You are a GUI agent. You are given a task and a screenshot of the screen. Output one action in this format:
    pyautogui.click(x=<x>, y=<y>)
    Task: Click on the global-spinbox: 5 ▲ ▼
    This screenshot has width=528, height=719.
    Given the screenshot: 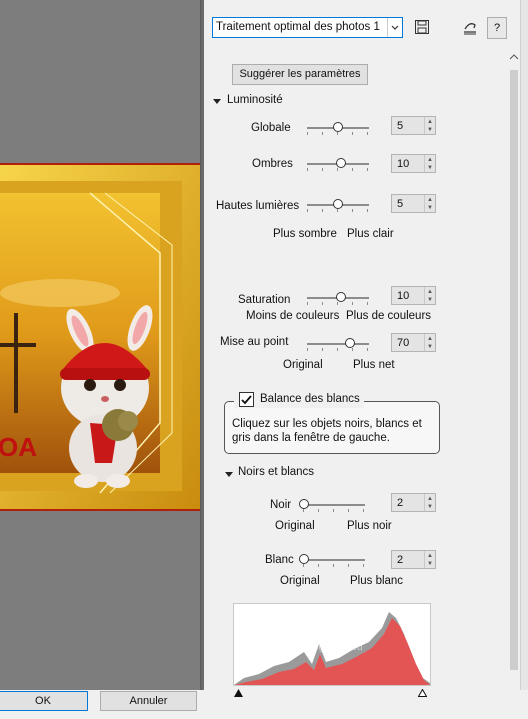 What is the action you would take?
    pyautogui.click(x=413, y=125)
    